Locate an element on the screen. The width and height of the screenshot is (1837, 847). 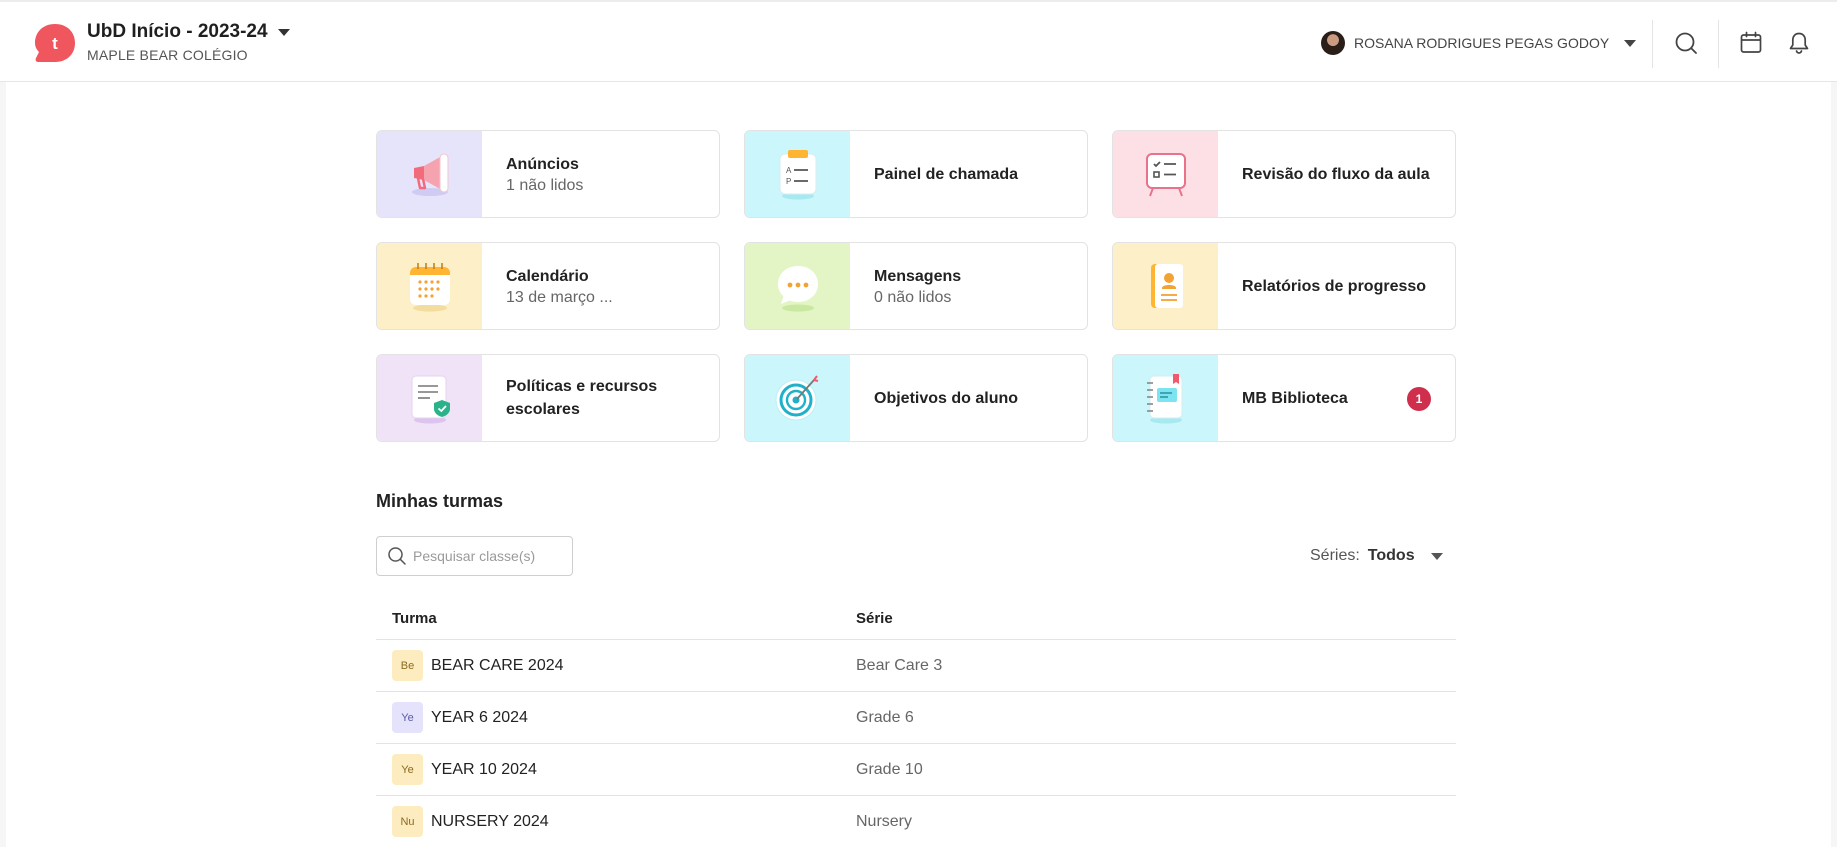
table-row: Be BEAR CARE 2024 Bear Care 3 is located at coordinates (916, 666).